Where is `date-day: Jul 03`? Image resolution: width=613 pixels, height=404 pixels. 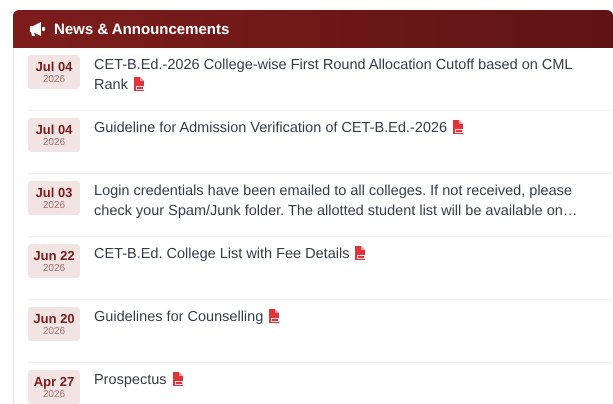 date-day: Jul 03 is located at coordinates (54, 192).